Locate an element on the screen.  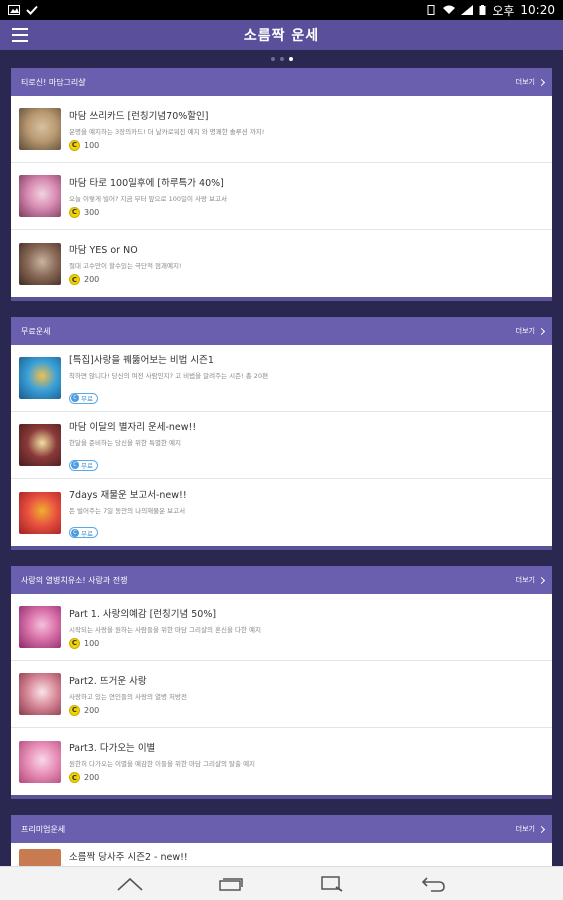
section-title: 프리미엄운세 is located at coordinates (43, 829).